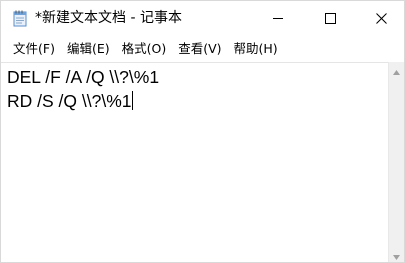  Describe the element at coordinates (69, 101) in the screenshot. I see `editor-line-text: RD /S /Q \\?\%1` at that location.